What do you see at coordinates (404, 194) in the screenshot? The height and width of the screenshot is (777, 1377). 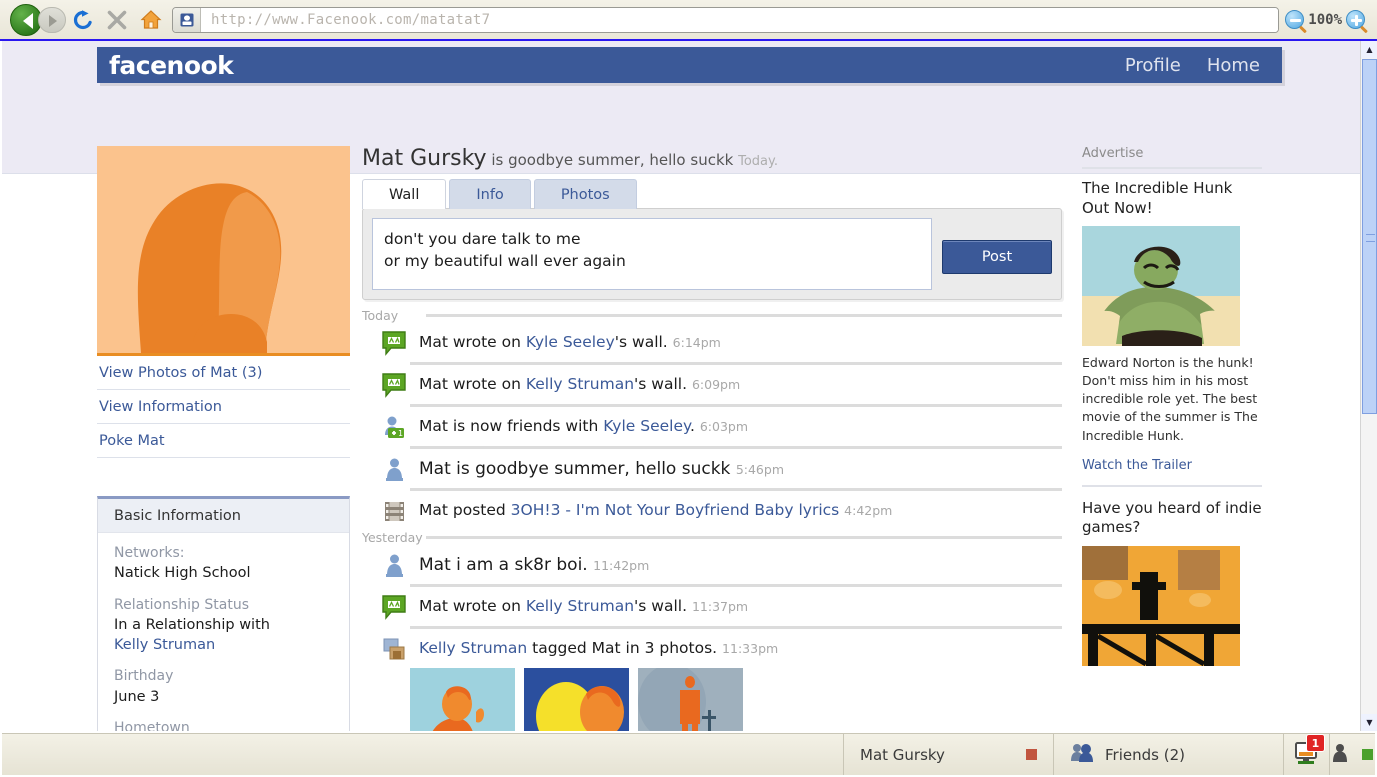 I see `tab-wall: Wall` at bounding box center [404, 194].